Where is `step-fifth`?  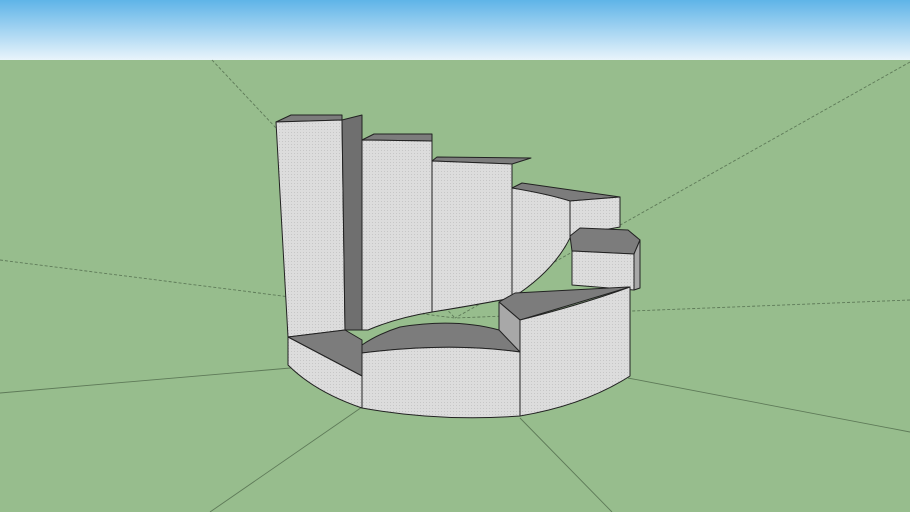
step-fifth is located at coordinates (605, 259).